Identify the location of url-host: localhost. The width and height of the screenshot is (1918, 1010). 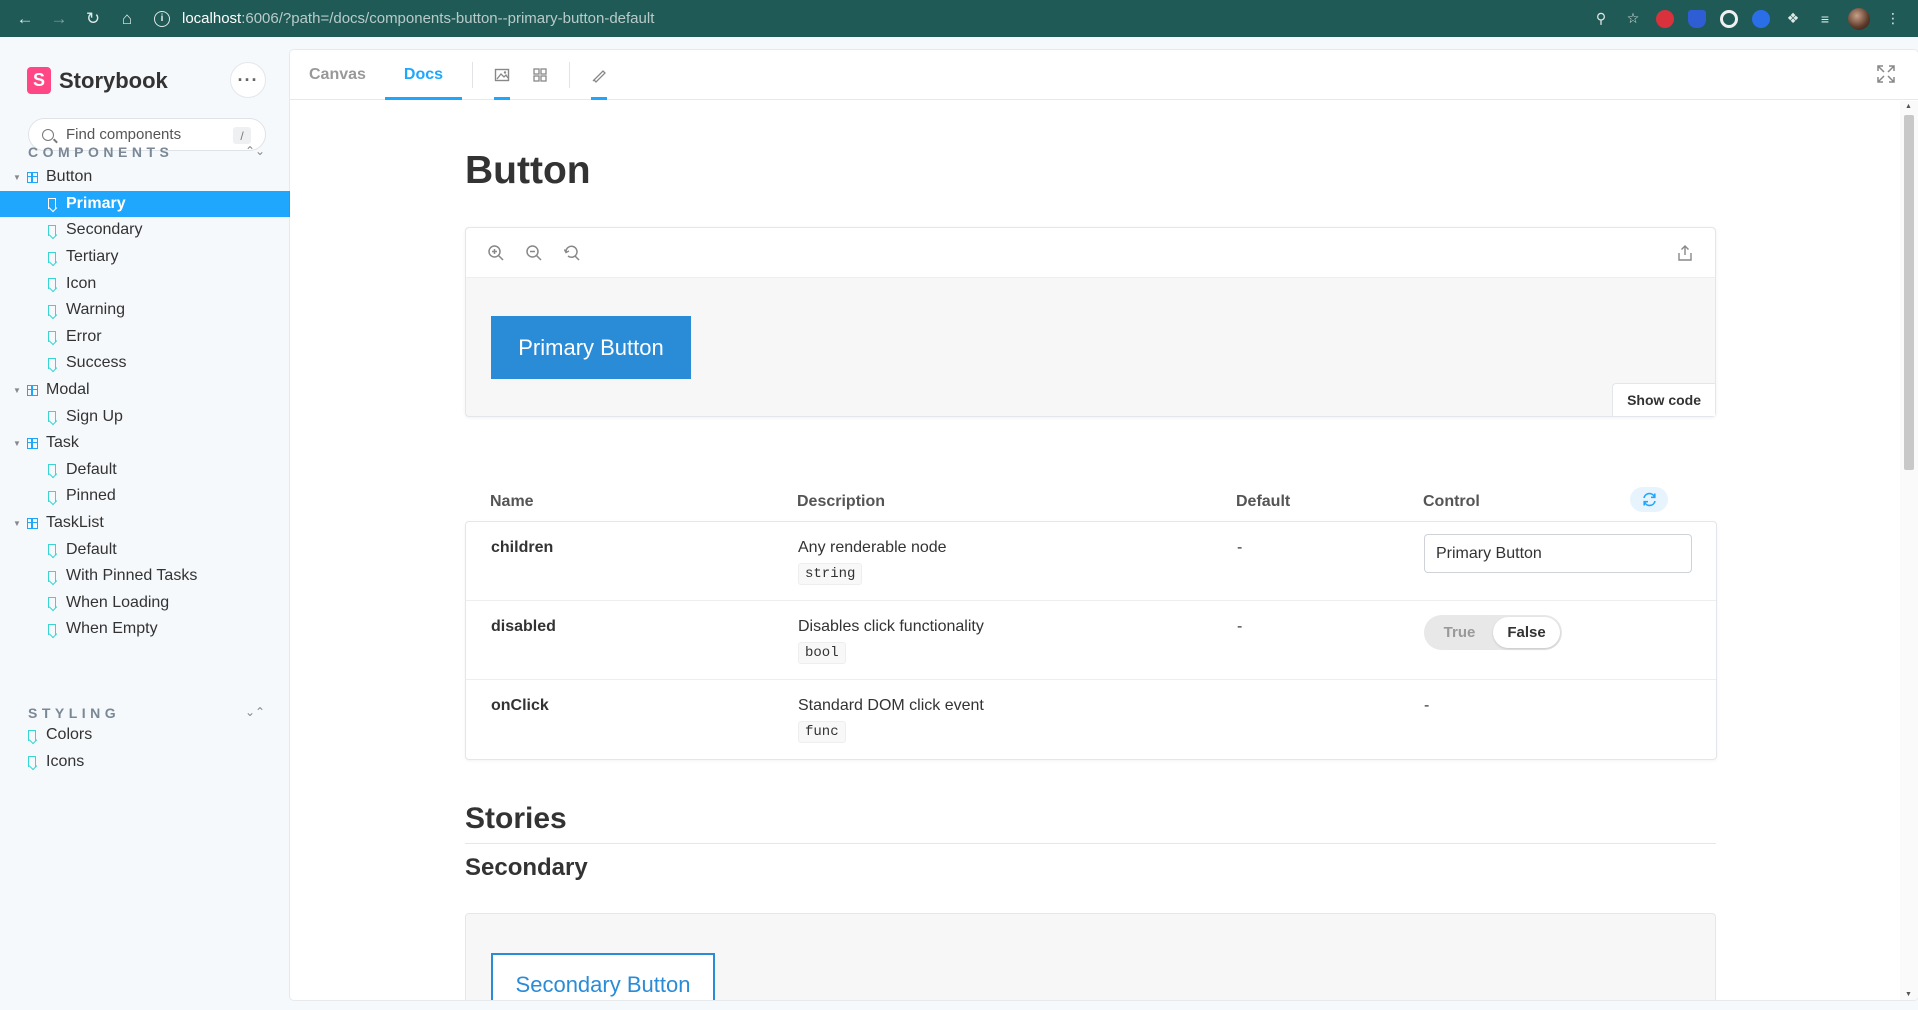
(212, 18).